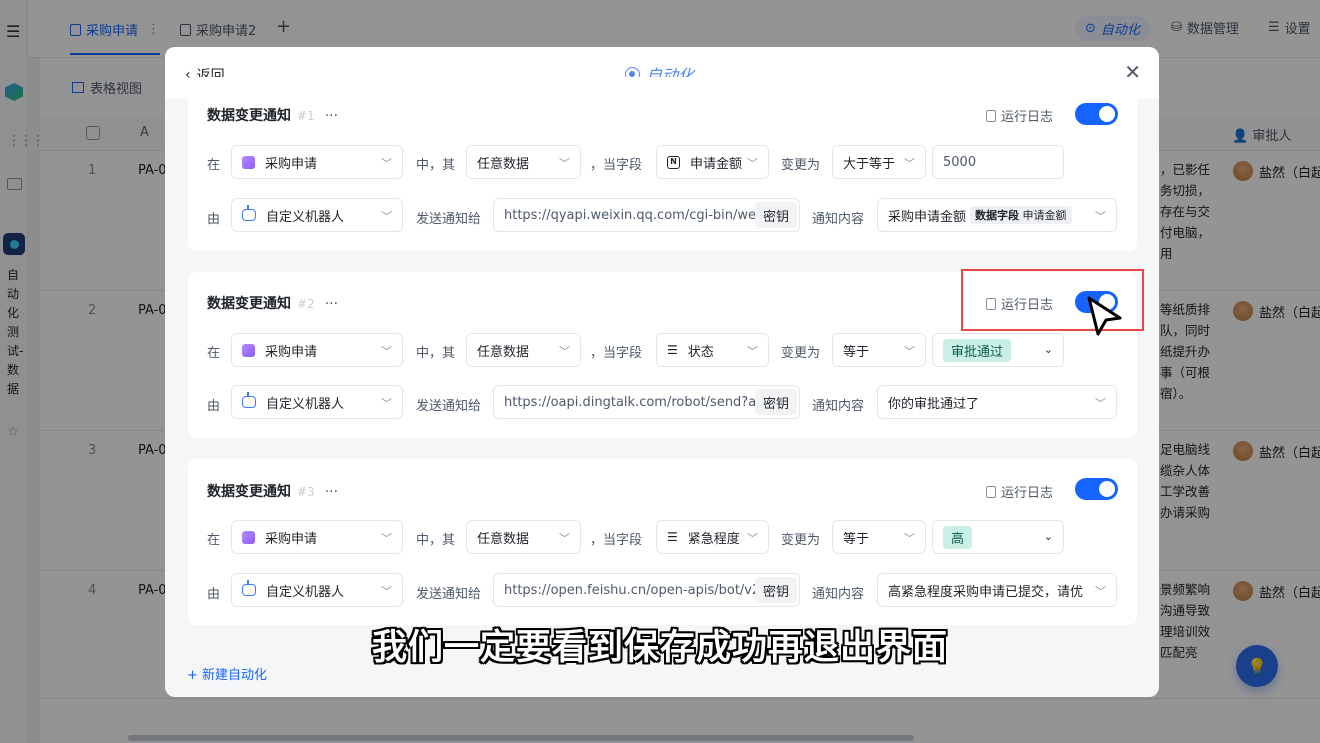 The width and height of the screenshot is (1320, 743). I want to click on mouse-cursor-icon, so click(1104, 316).